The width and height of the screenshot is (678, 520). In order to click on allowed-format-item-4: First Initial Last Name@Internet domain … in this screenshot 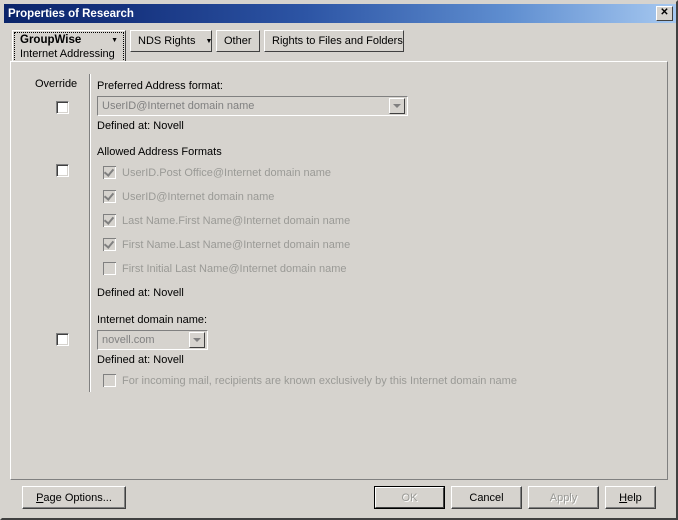, I will do `click(225, 268)`.